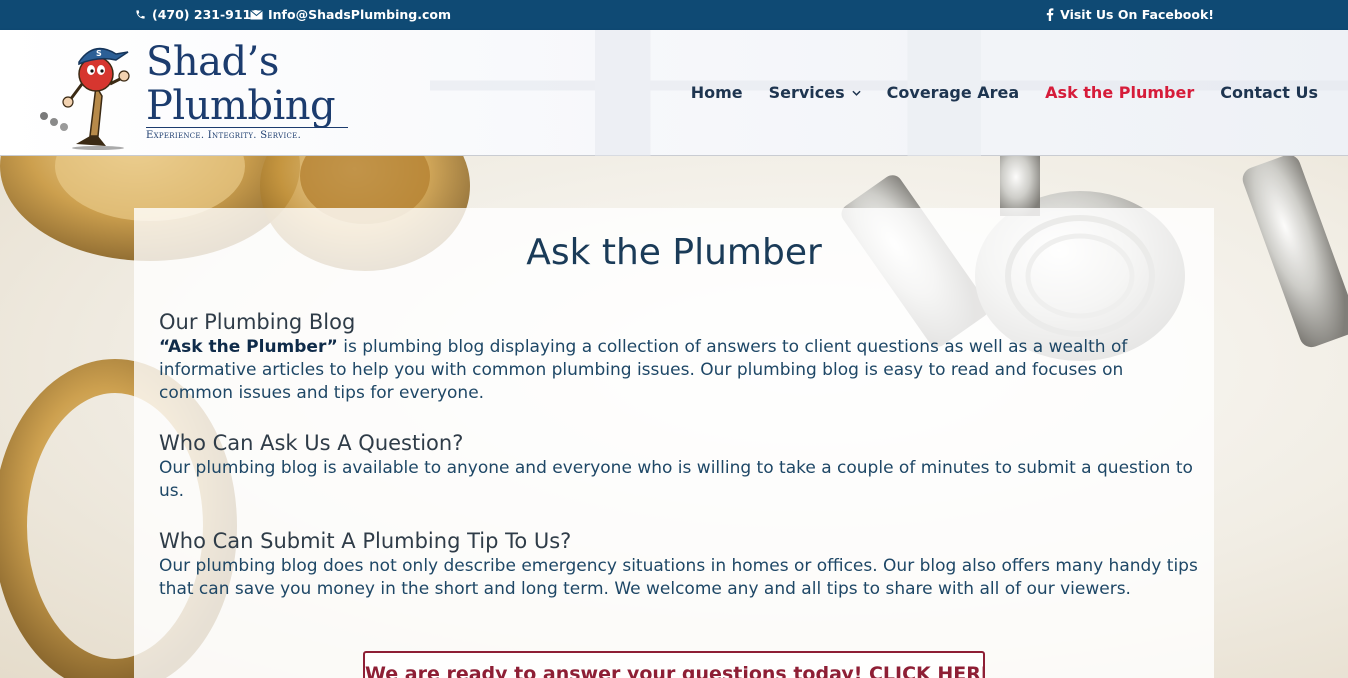  Describe the element at coordinates (674, 252) in the screenshot. I see `page-title: Ask the Plumber` at that location.